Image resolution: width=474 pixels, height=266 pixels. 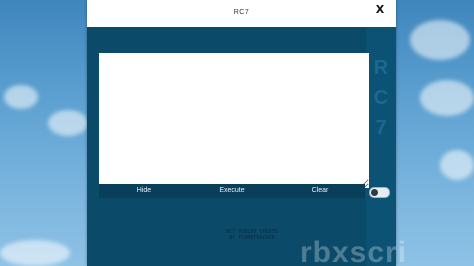 I want to click on execute-button: Execute, so click(x=232, y=191).